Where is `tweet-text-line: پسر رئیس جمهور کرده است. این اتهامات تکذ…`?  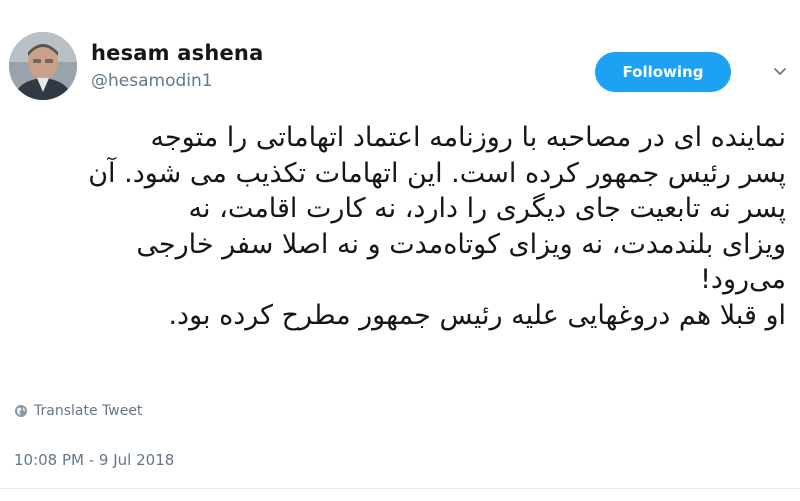
tweet-text-line: پسر رئیس جمهور کرده است. این اتهامات تکذ… is located at coordinates (437, 173).